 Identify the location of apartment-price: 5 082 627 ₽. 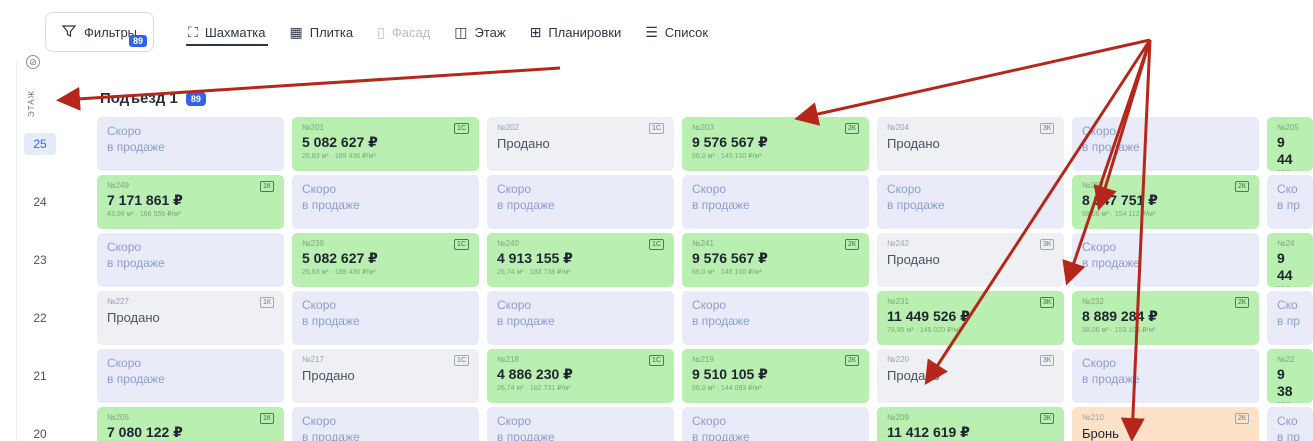
(340, 258).